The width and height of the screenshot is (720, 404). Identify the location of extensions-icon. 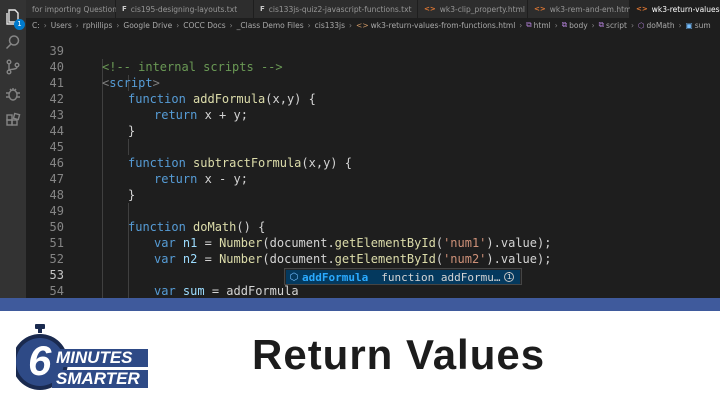
(13, 121).